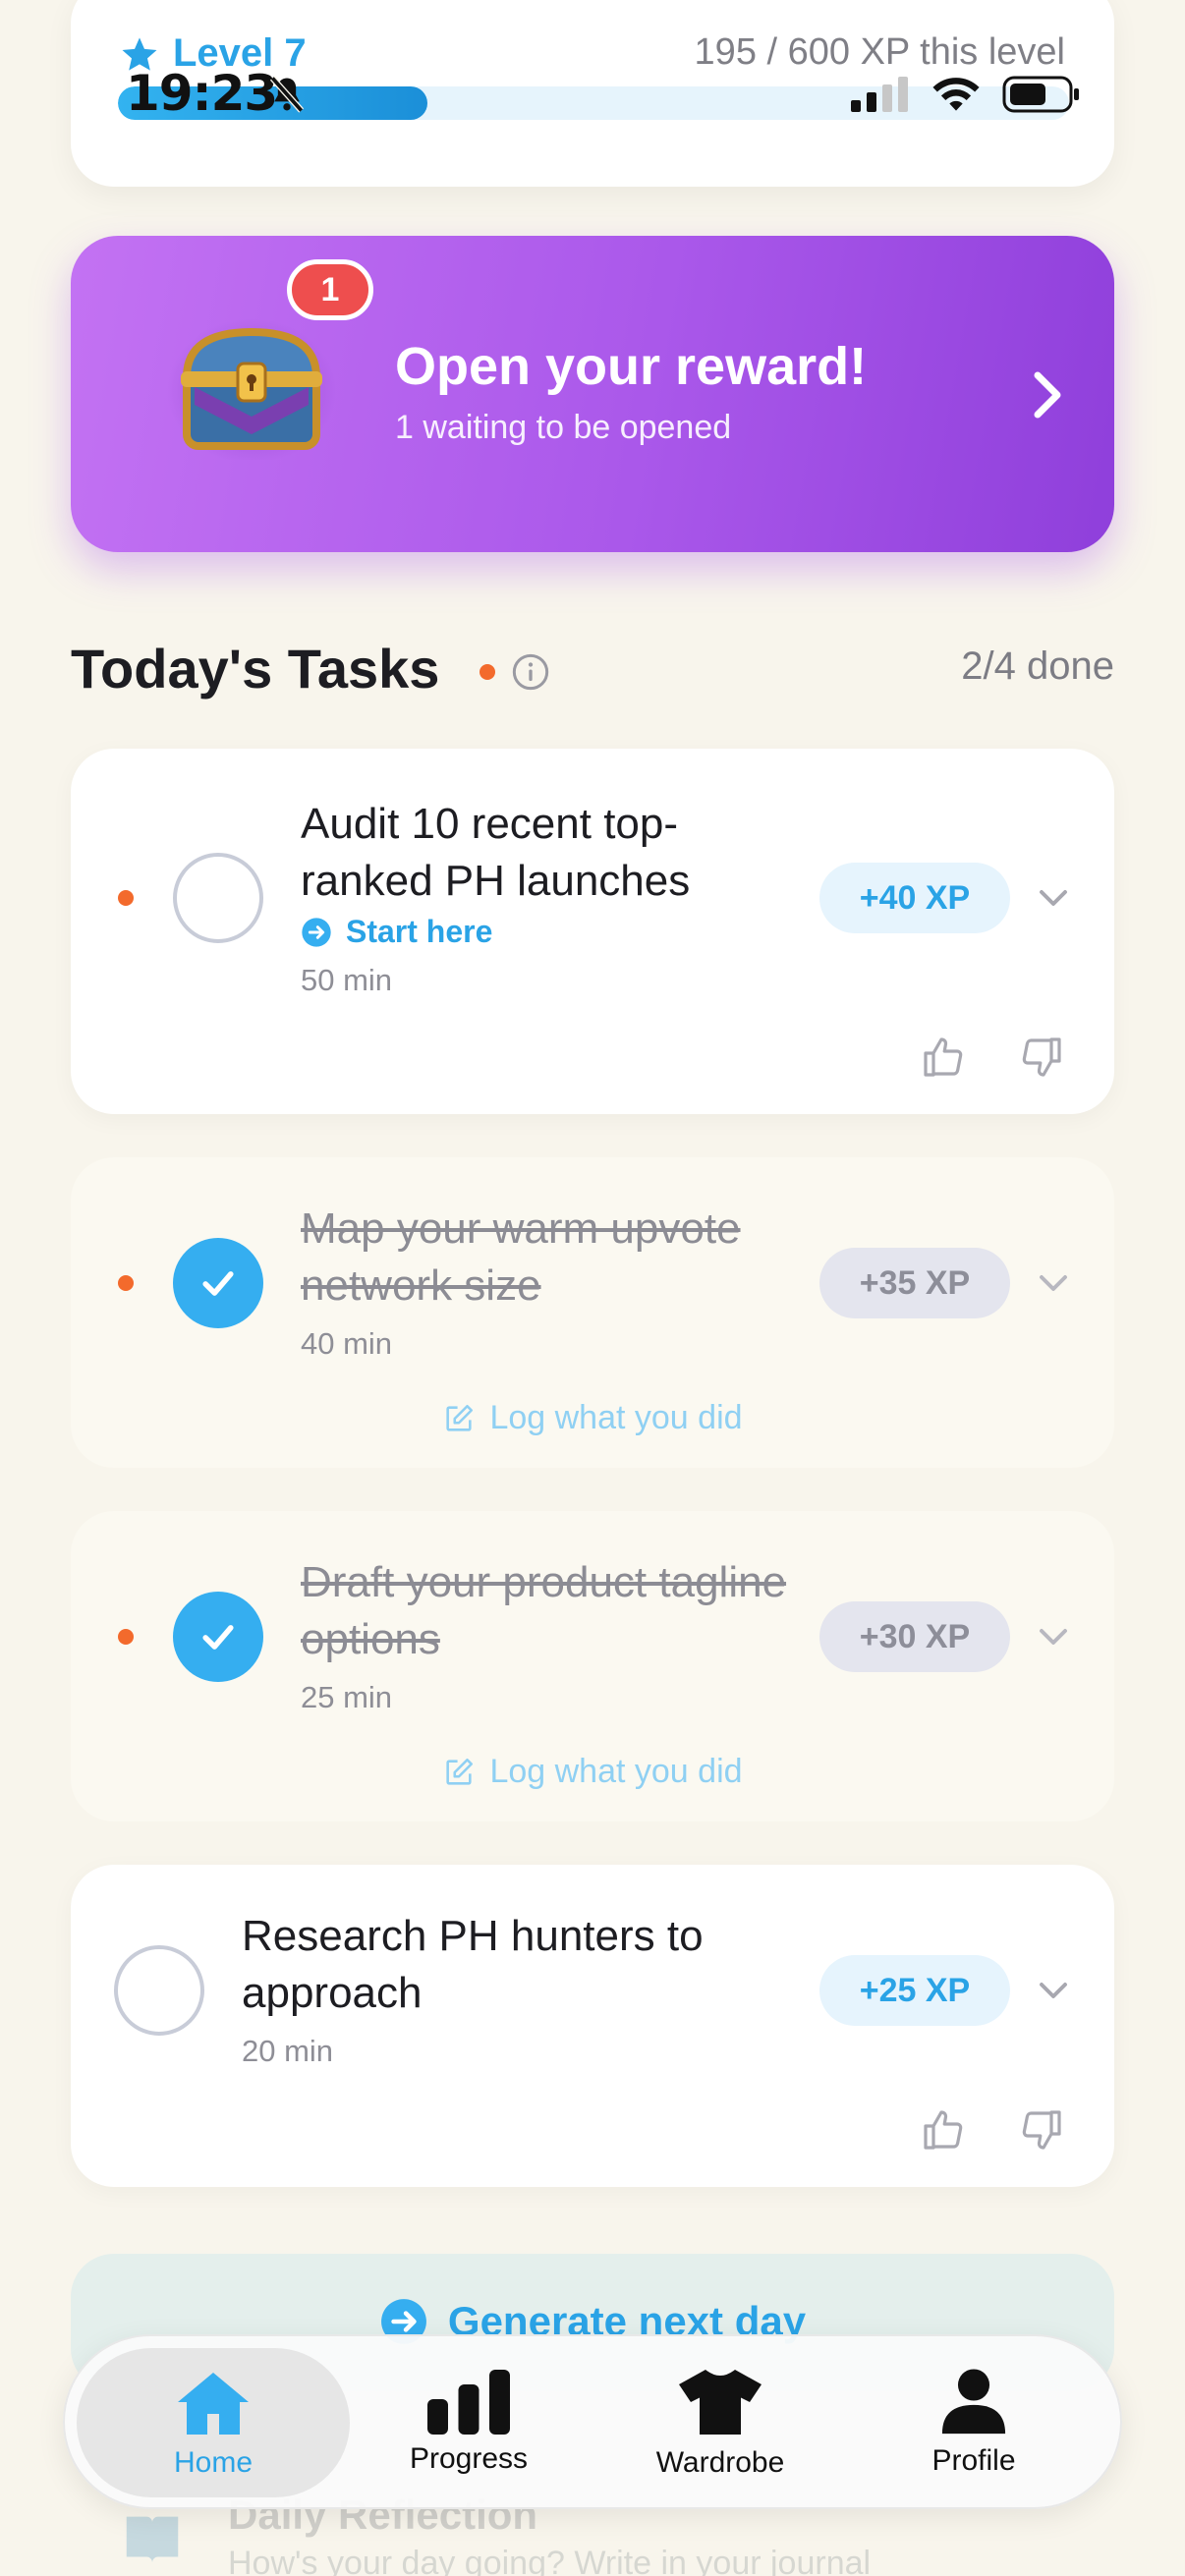 The height and width of the screenshot is (2576, 1185). What do you see at coordinates (347, 1343) in the screenshot?
I see `task-duration: 40 min` at bounding box center [347, 1343].